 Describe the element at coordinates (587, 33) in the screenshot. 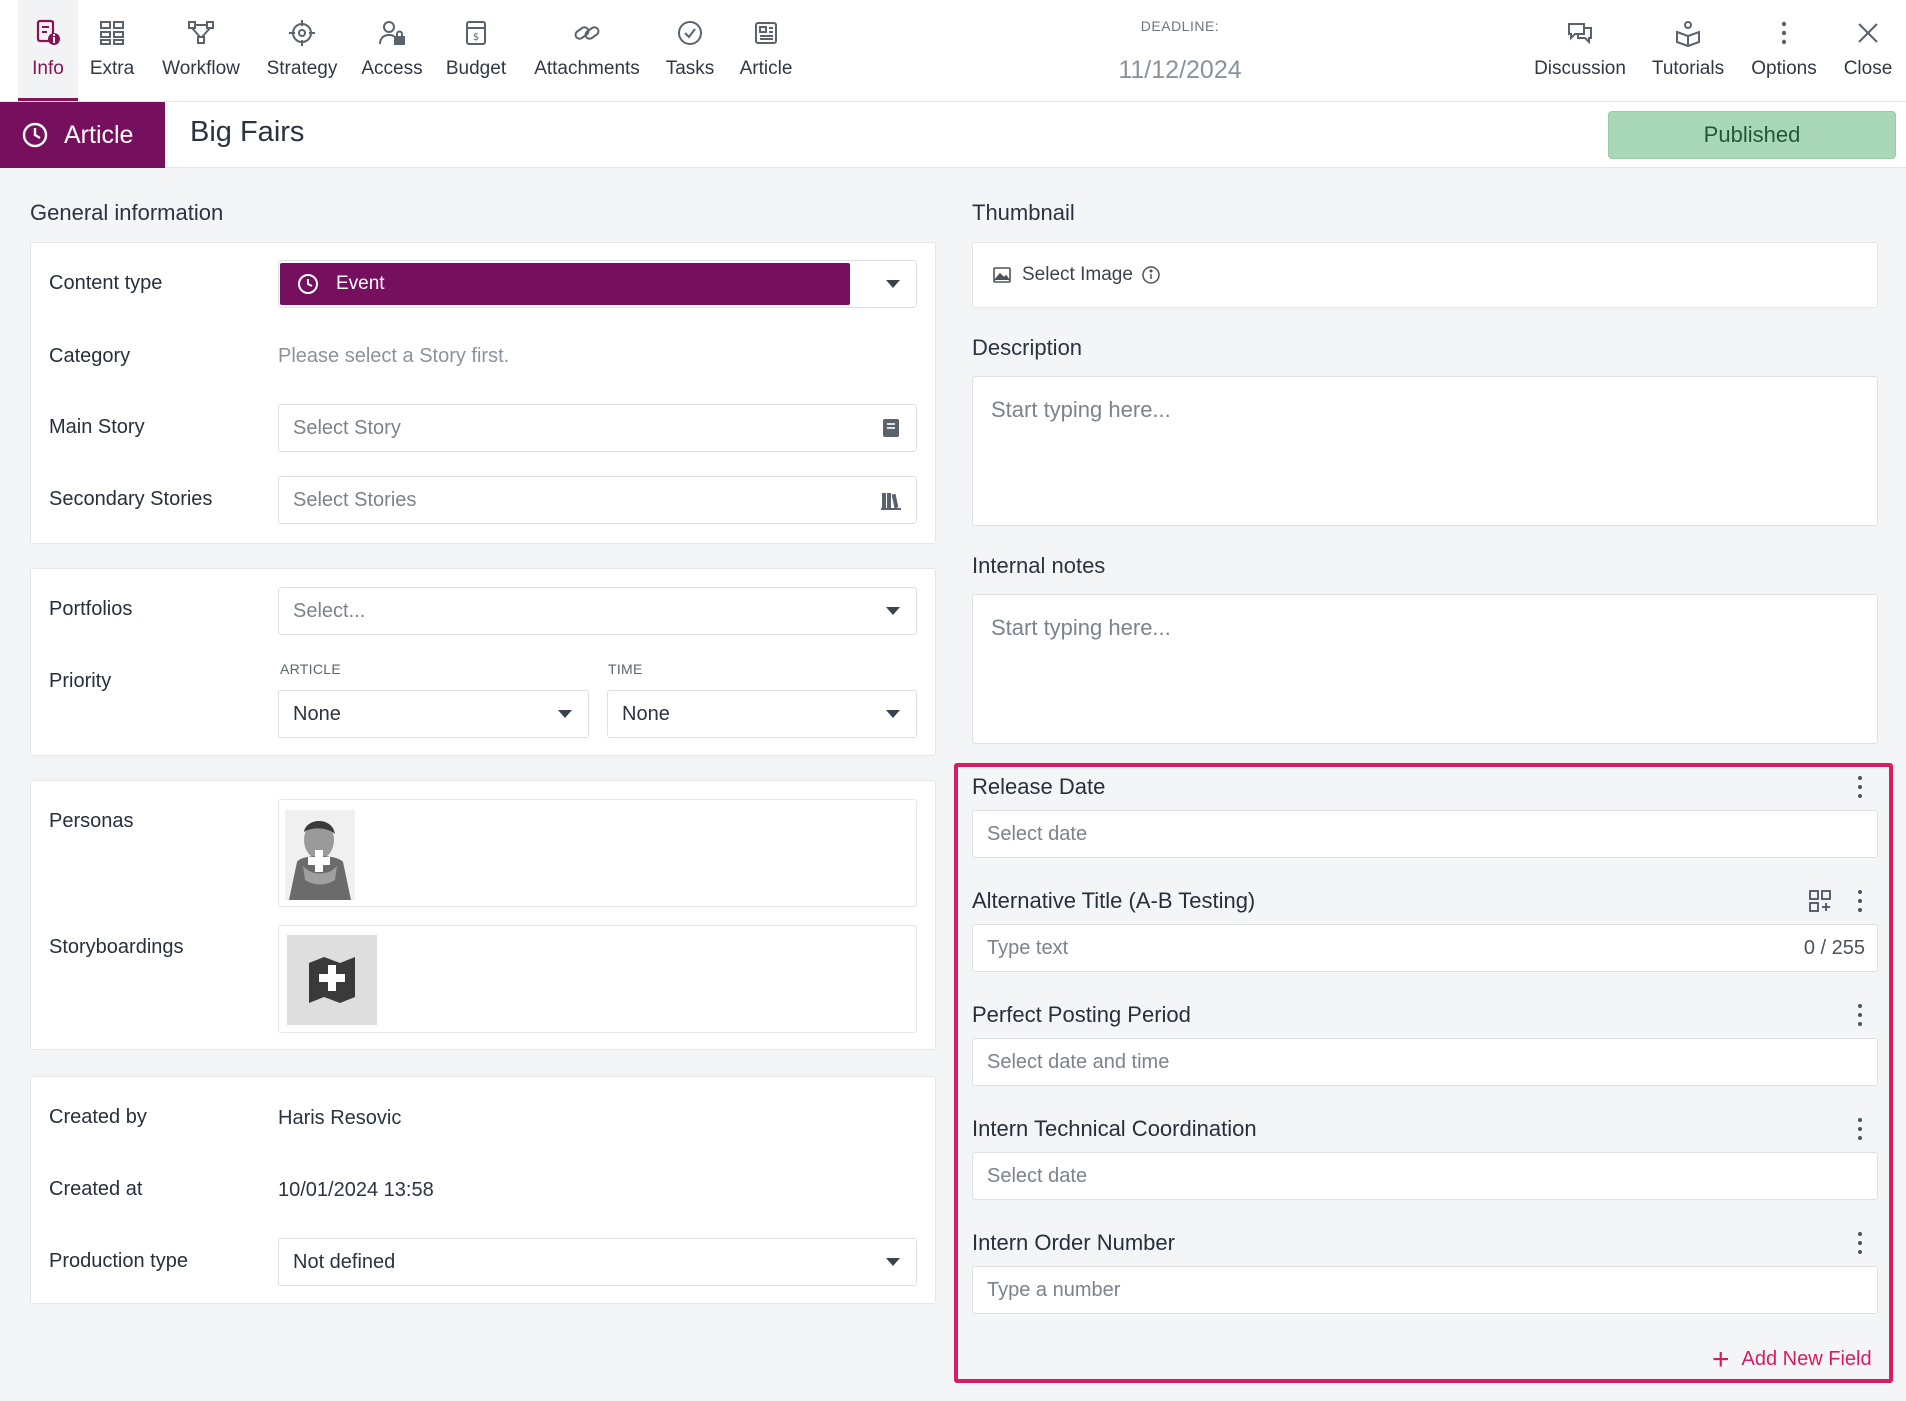

I see `link-icon` at that location.